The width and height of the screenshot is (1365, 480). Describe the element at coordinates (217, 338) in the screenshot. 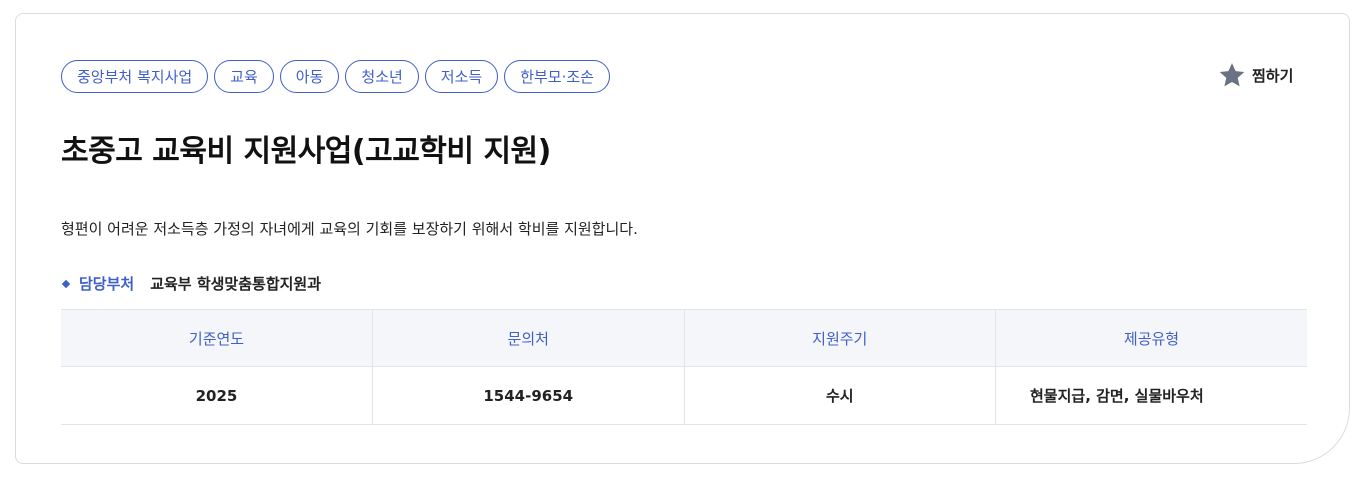

I see `header-base-year: 기준연도` at that location.